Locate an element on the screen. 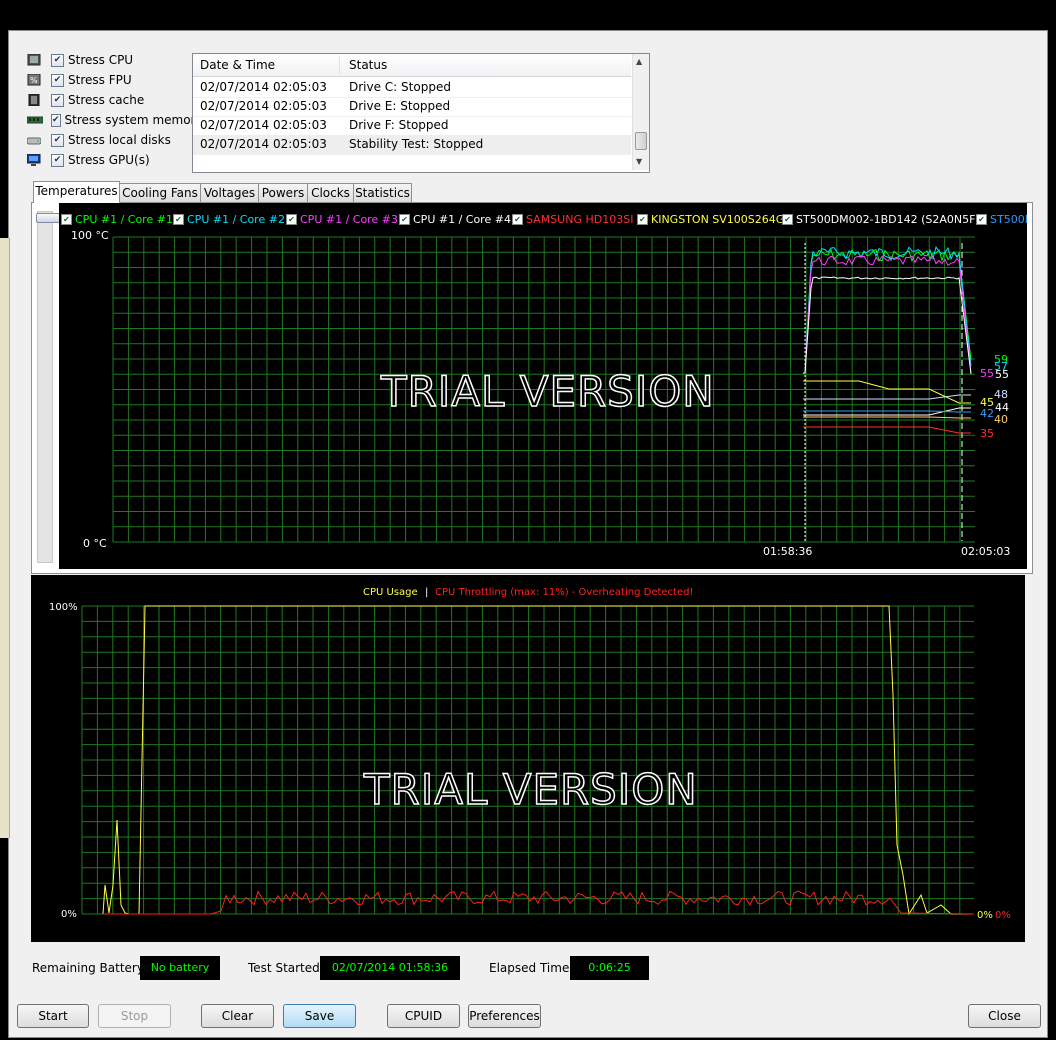 This screenshot has height=1040, width=1056. slider-knob is located at coordinates (48, 218).